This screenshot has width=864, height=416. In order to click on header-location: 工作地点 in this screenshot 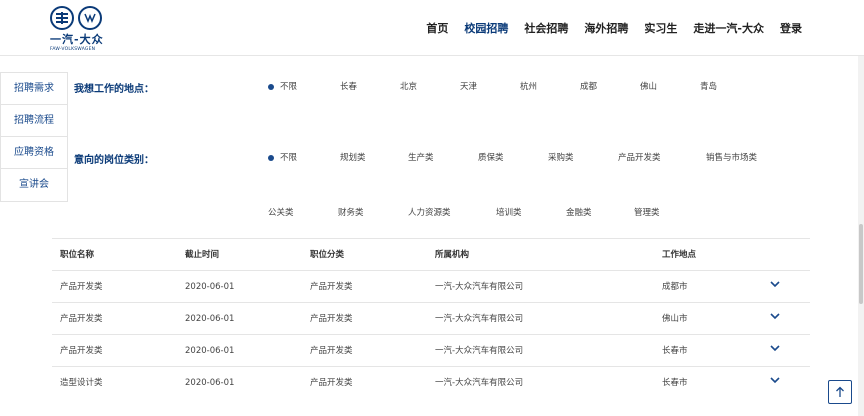, I will do `click(679, 255)`.